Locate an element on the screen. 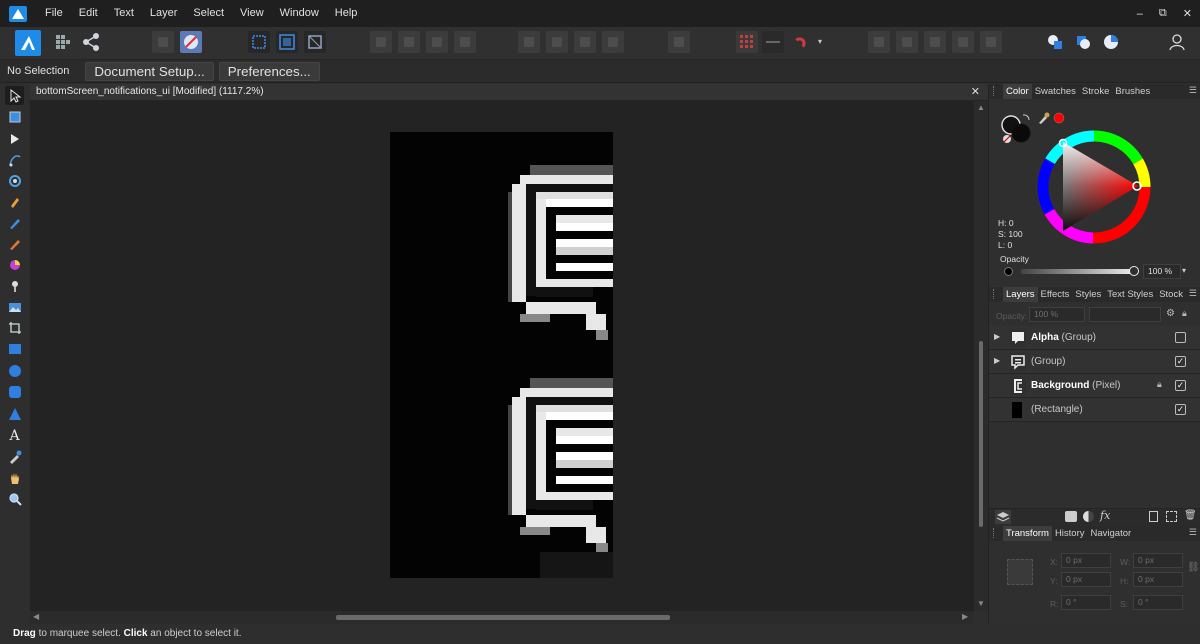 The height and width of the screenshot is (644, 1200). close-document-button: ✕ is located at coordinates (975, 91).